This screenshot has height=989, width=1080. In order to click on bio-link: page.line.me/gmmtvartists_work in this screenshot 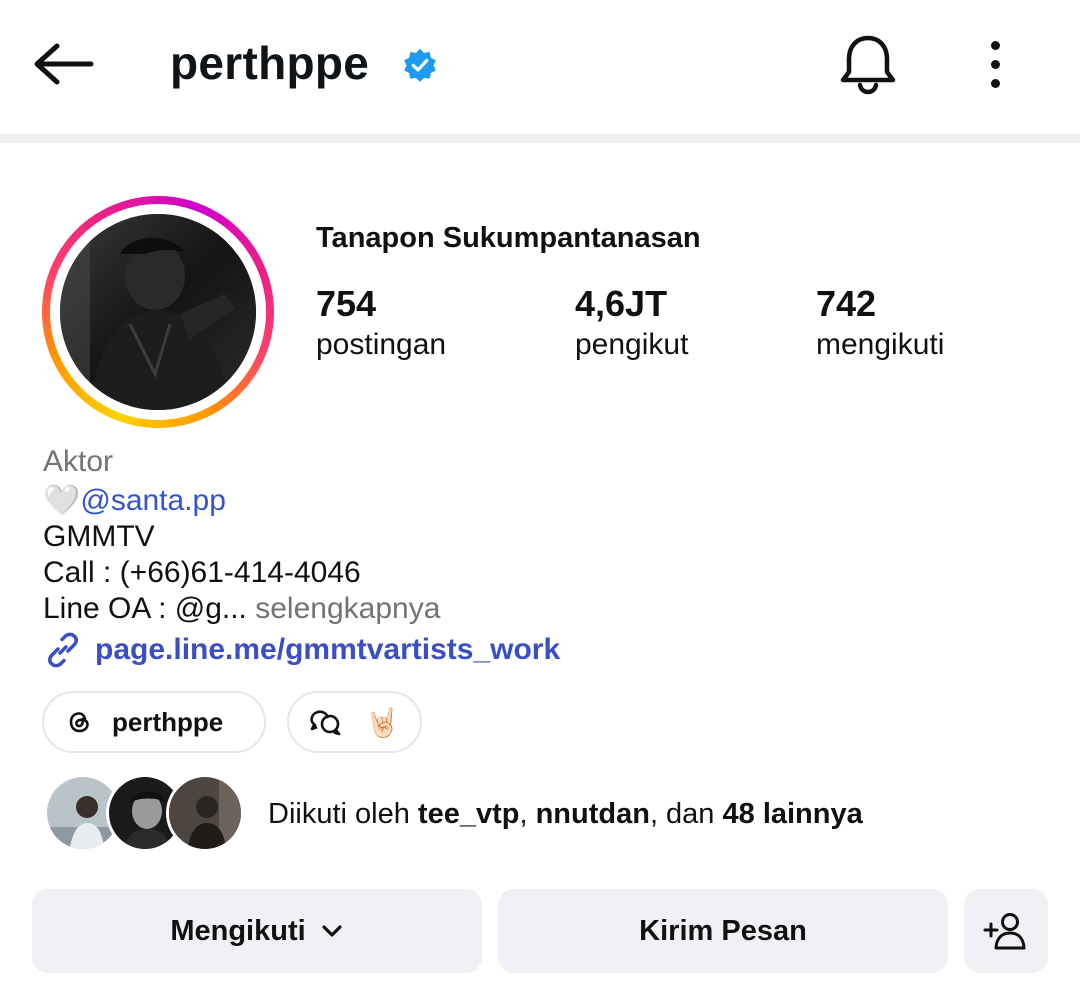, I will do `click(301, 650)`.